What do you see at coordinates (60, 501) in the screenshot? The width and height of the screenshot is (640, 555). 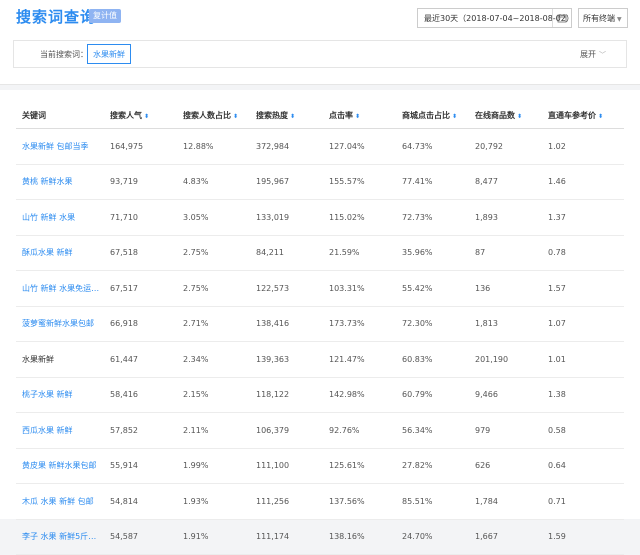 I see `keyword-link: 木瓜 水果 新鲜 包邮` at bounding box center [60, 501].